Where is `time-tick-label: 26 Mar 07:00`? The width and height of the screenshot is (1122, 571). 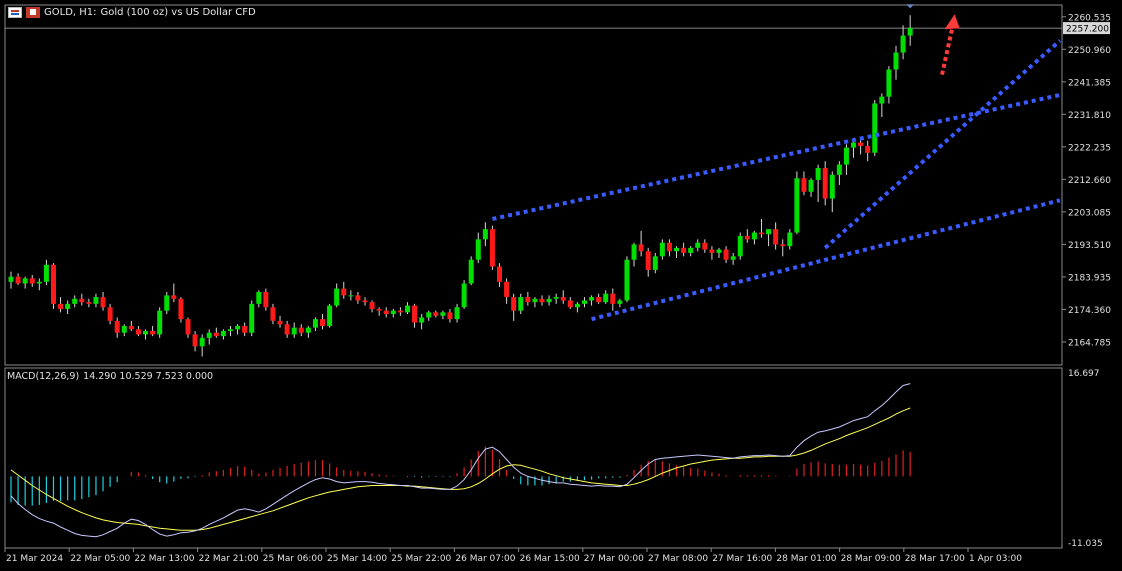
time-tick-label: 26 Mar 07:00 is located at coordinates (485, 559).